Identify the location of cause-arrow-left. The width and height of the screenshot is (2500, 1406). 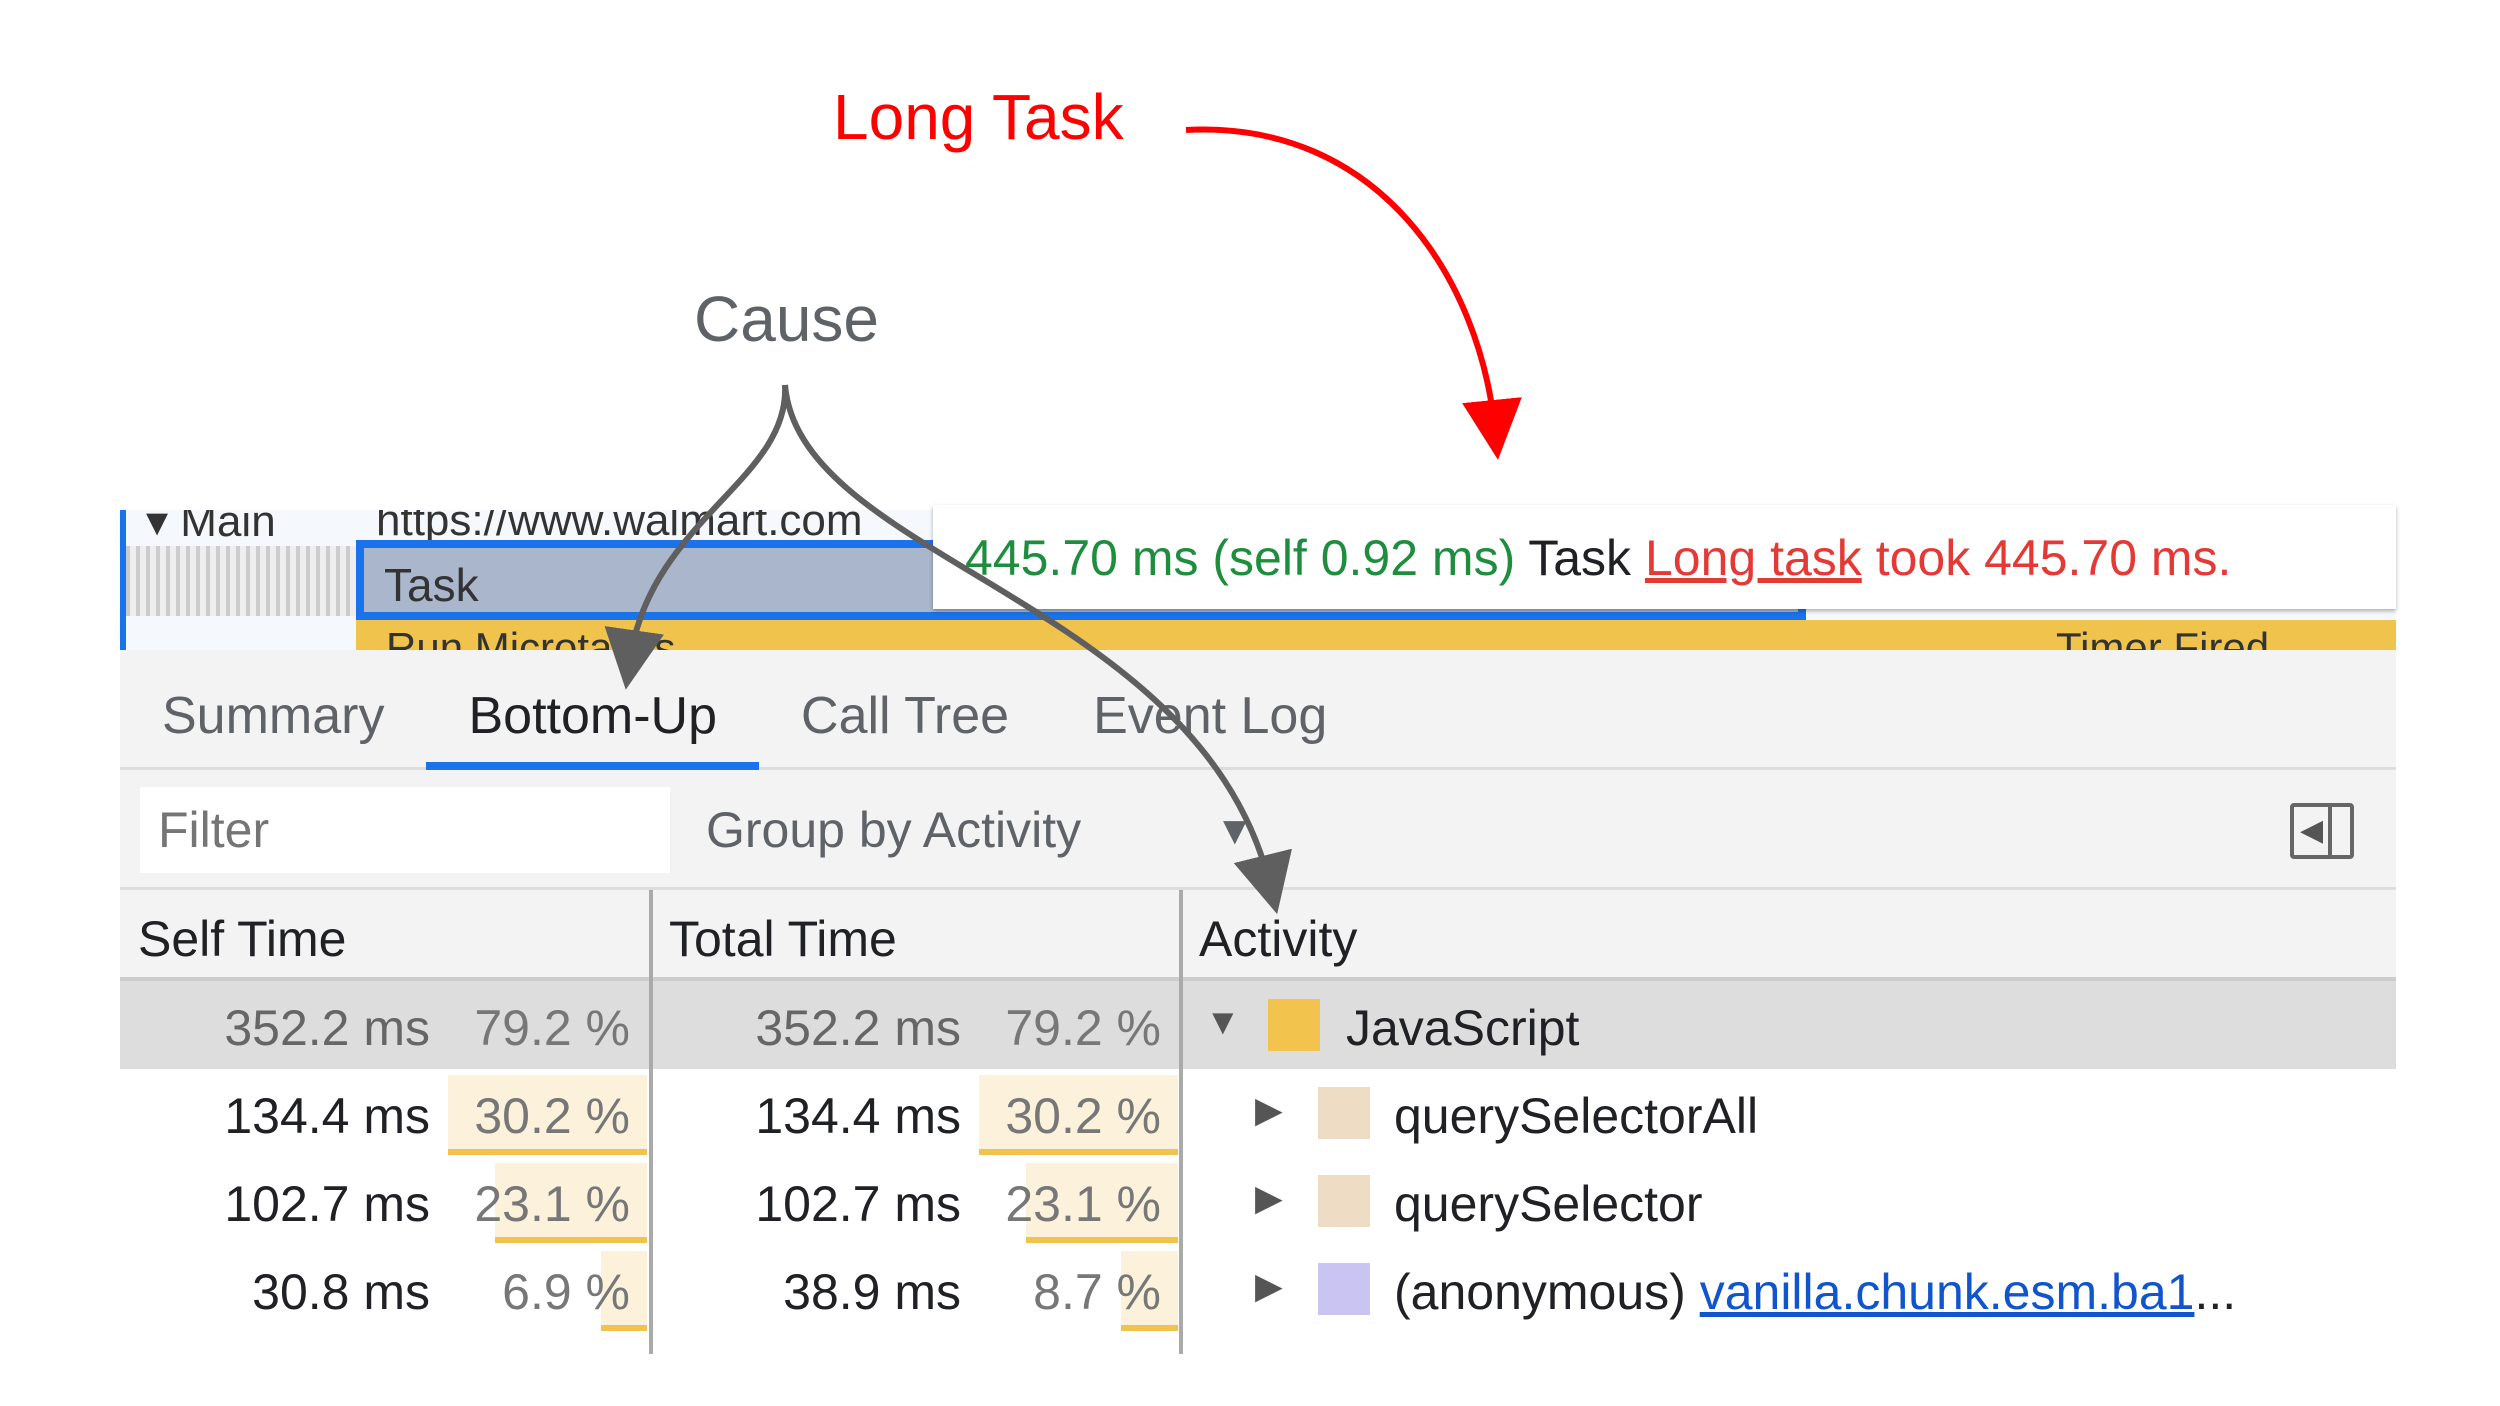
(696, 537).